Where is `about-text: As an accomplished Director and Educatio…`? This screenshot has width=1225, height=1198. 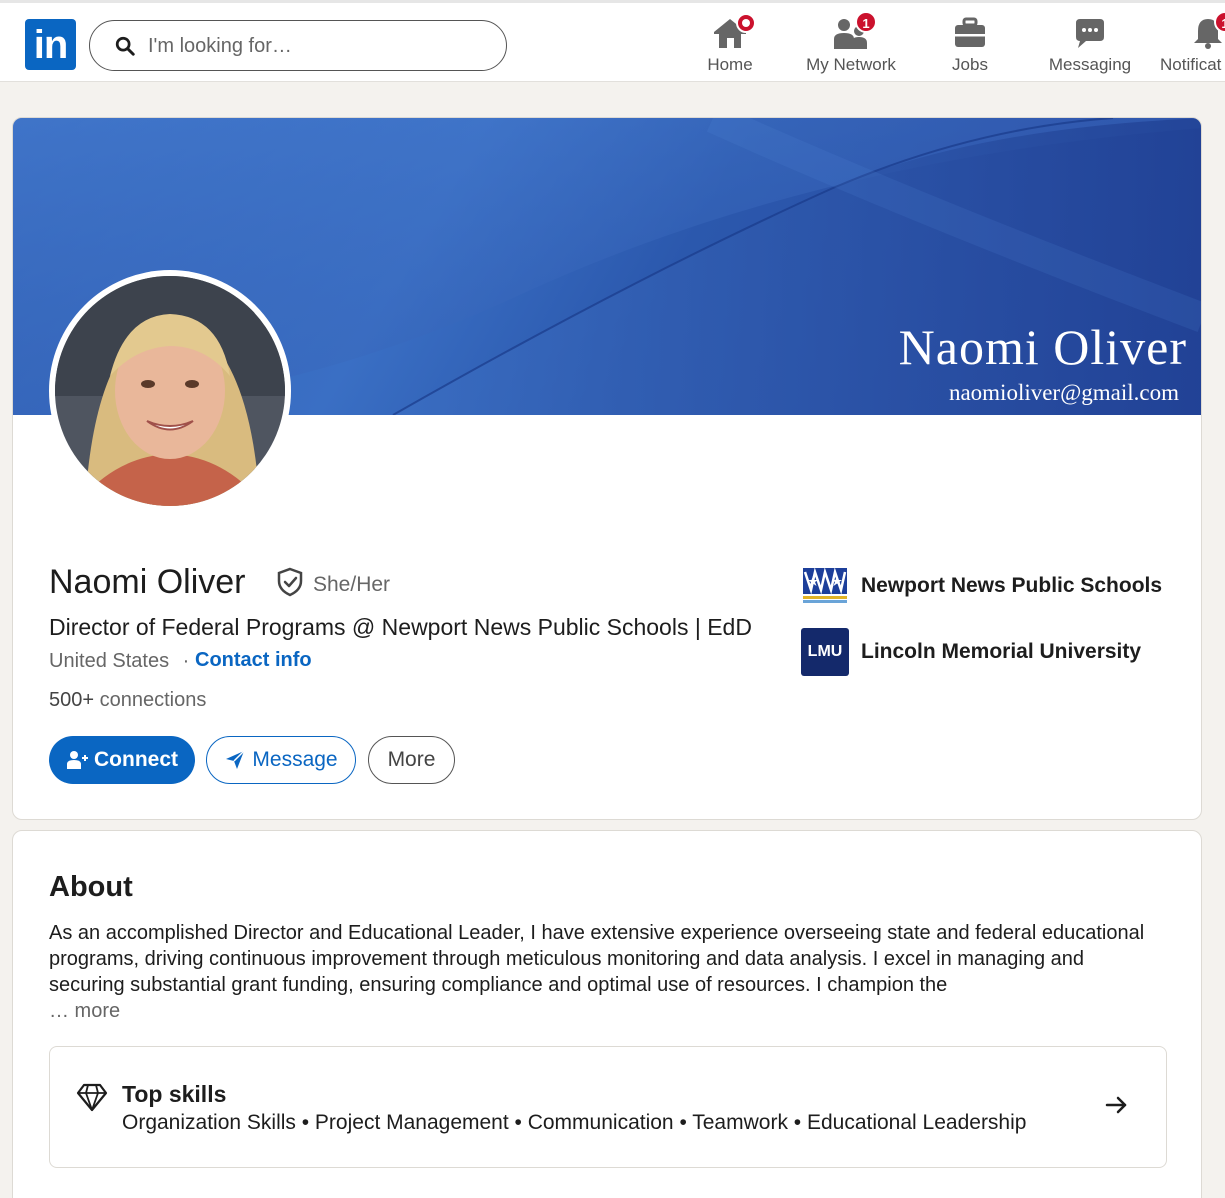
about-text: As an accomplished Director and Educatio… is located at coordinates (597, 959).